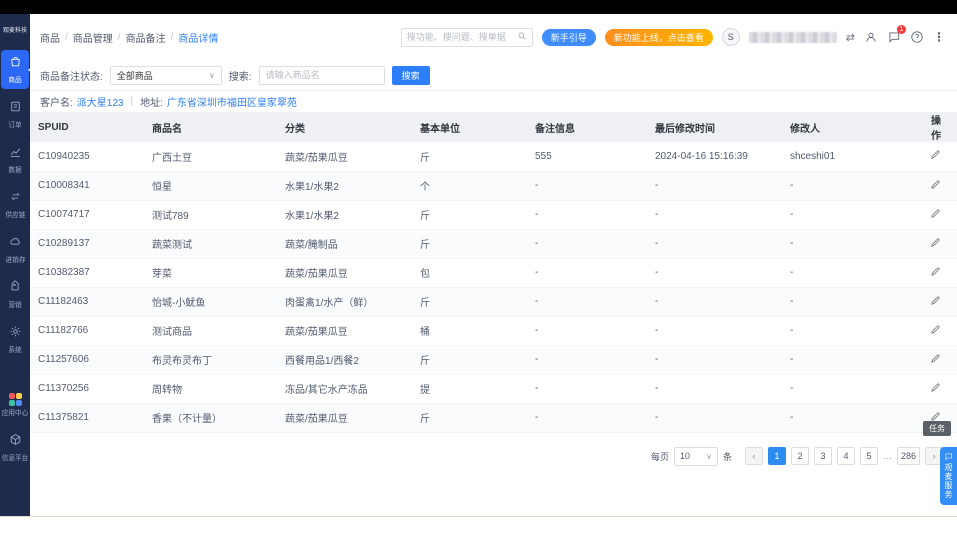  What do you see at coordinates (871, 37) in the screenshot?
I see `support-icon` at bounding box center [871, 37].